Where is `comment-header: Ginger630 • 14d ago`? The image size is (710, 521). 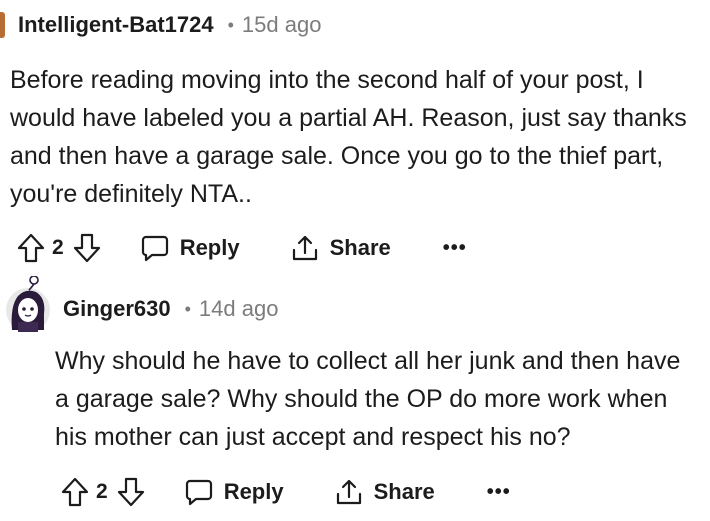 comment-header: Ginger630 • 14d ago is located at coordinates (170, 309).